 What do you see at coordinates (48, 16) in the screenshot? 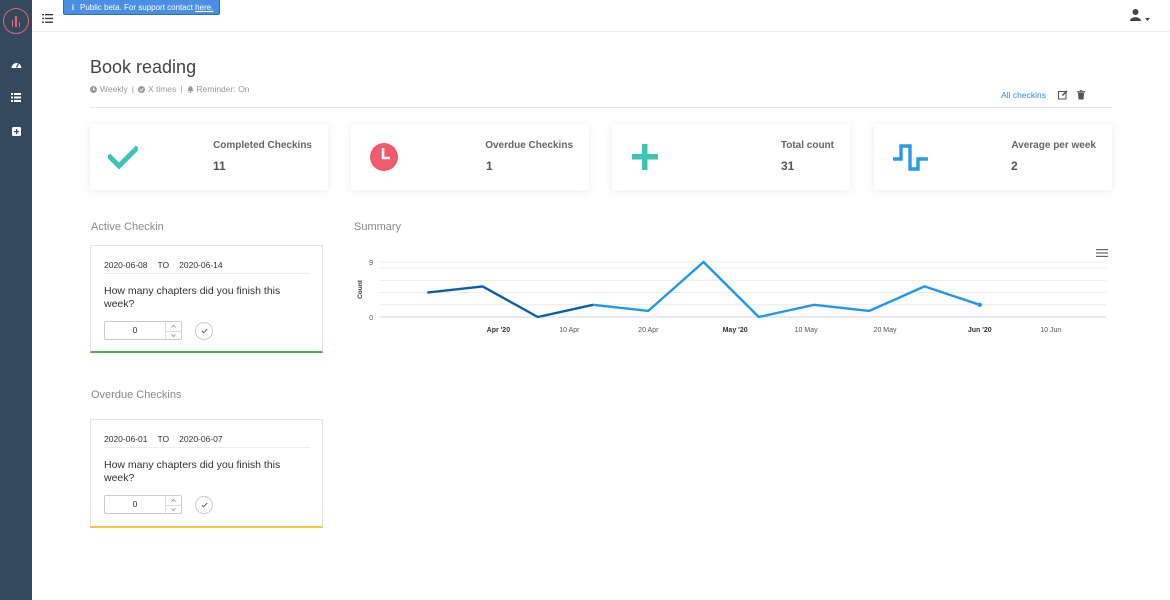
I see `menu-toggle-icon` at bounding box center [48, 16].